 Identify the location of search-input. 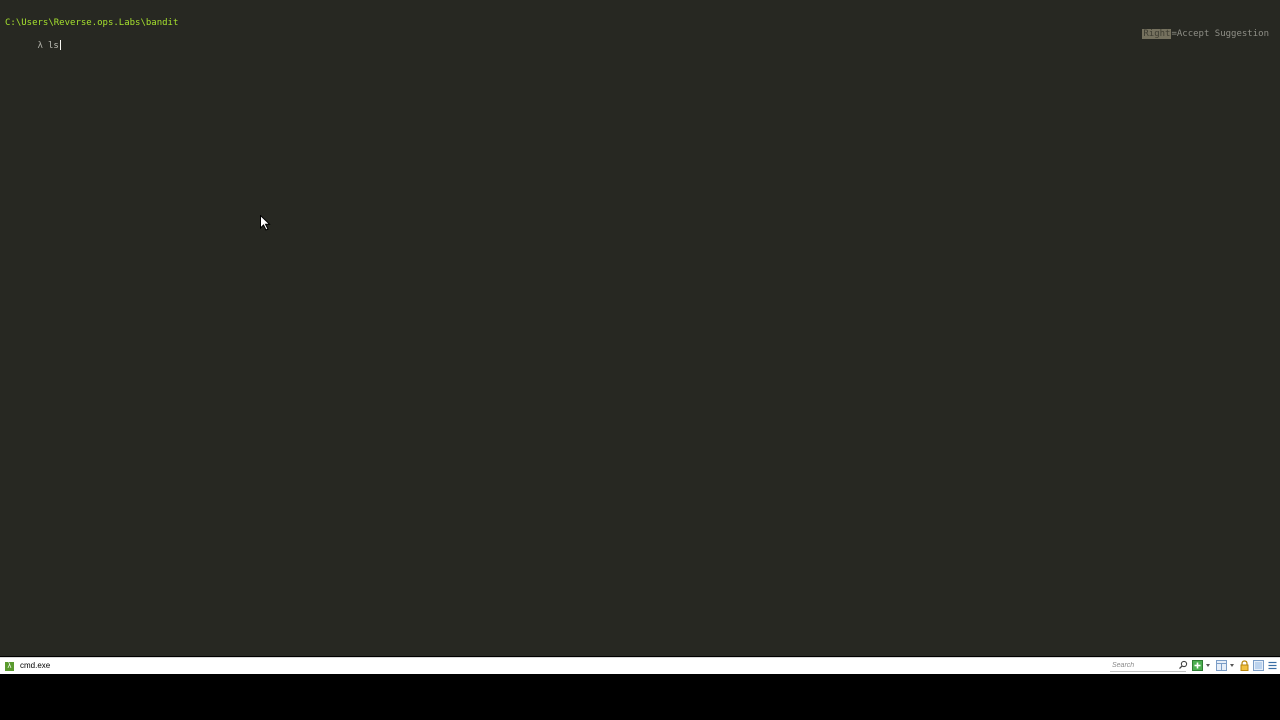
(1148, 666).